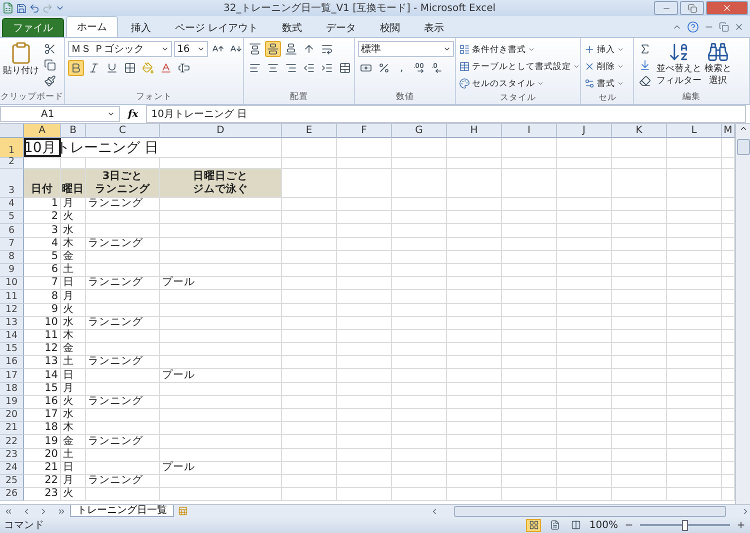  I want to click on row-header: 11, so click(12, 297).